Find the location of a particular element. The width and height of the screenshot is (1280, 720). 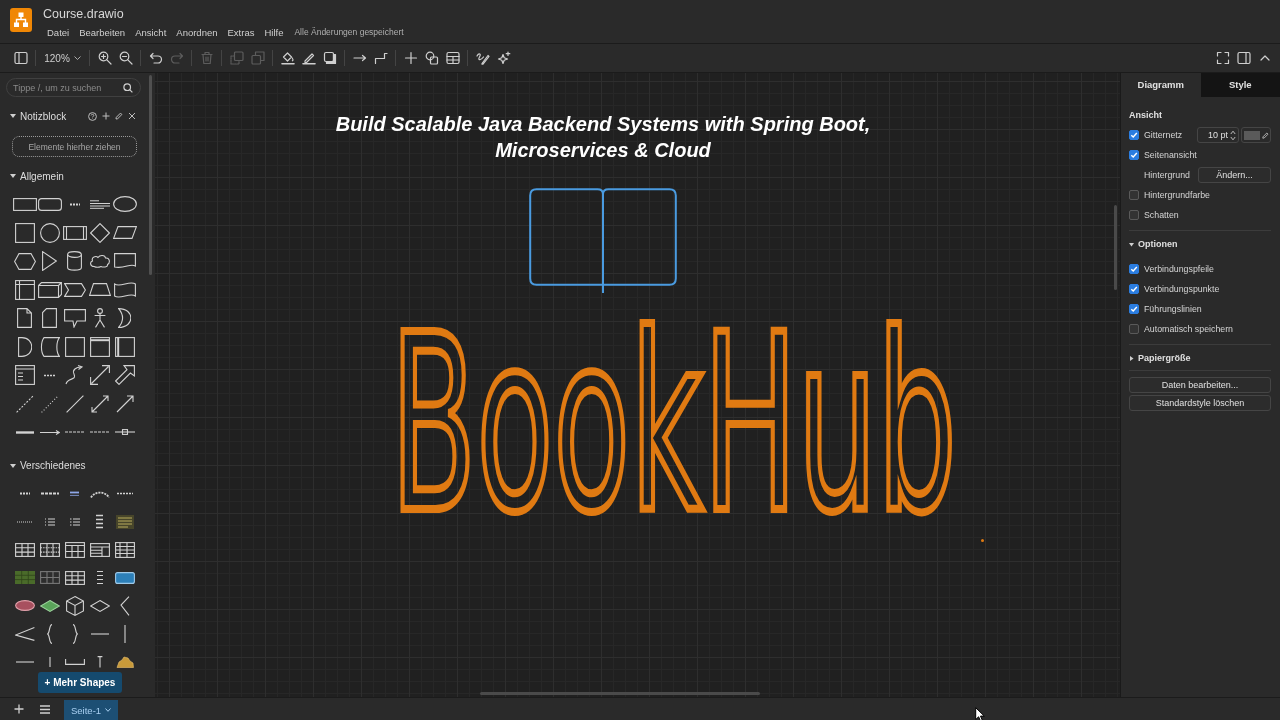

container-shape-icon is located at coordinates (99, 346).